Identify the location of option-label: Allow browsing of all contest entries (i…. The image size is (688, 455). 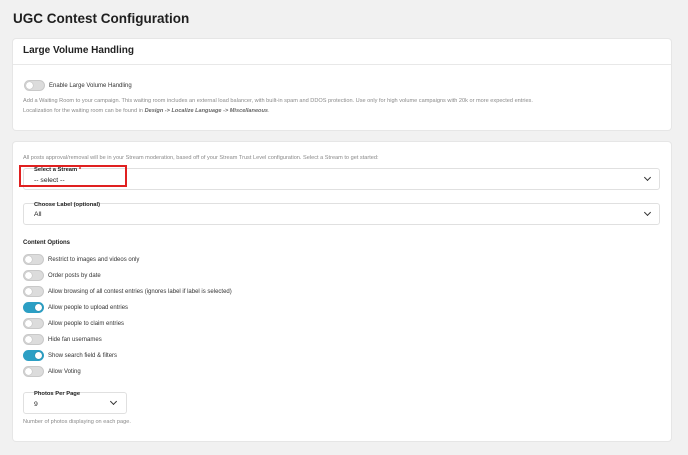
(140, 292).